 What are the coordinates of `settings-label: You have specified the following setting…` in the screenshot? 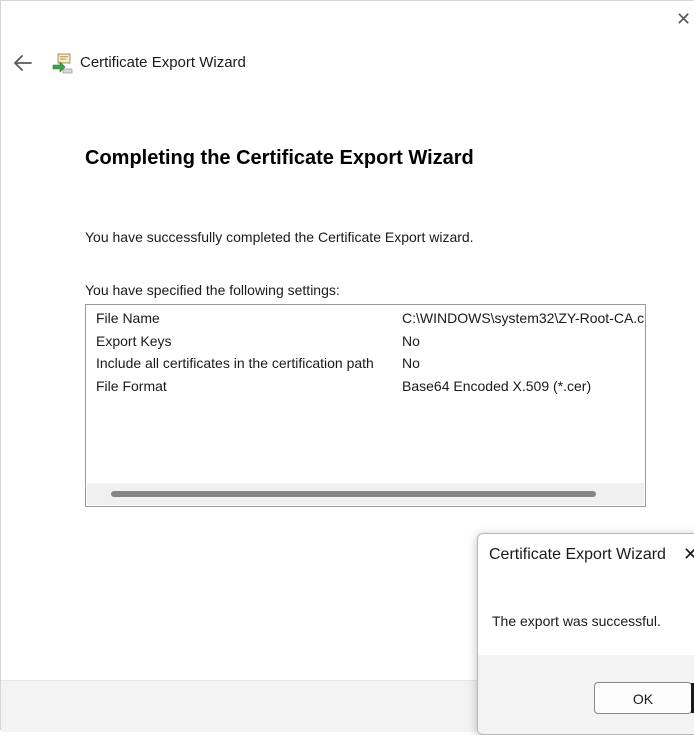 It's located at (212, 290).